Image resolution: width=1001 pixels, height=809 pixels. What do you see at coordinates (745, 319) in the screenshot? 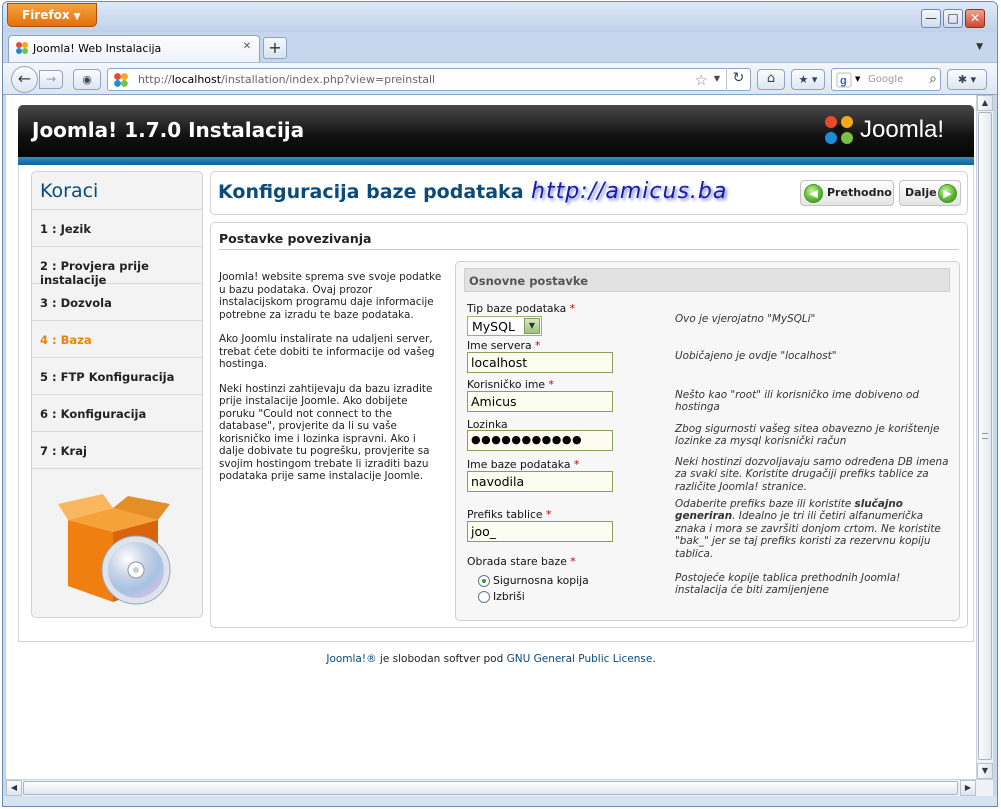
I see `db-type-hint: Ovo je vjerojatno "MySQLi"` at bounding box center [745, 319].